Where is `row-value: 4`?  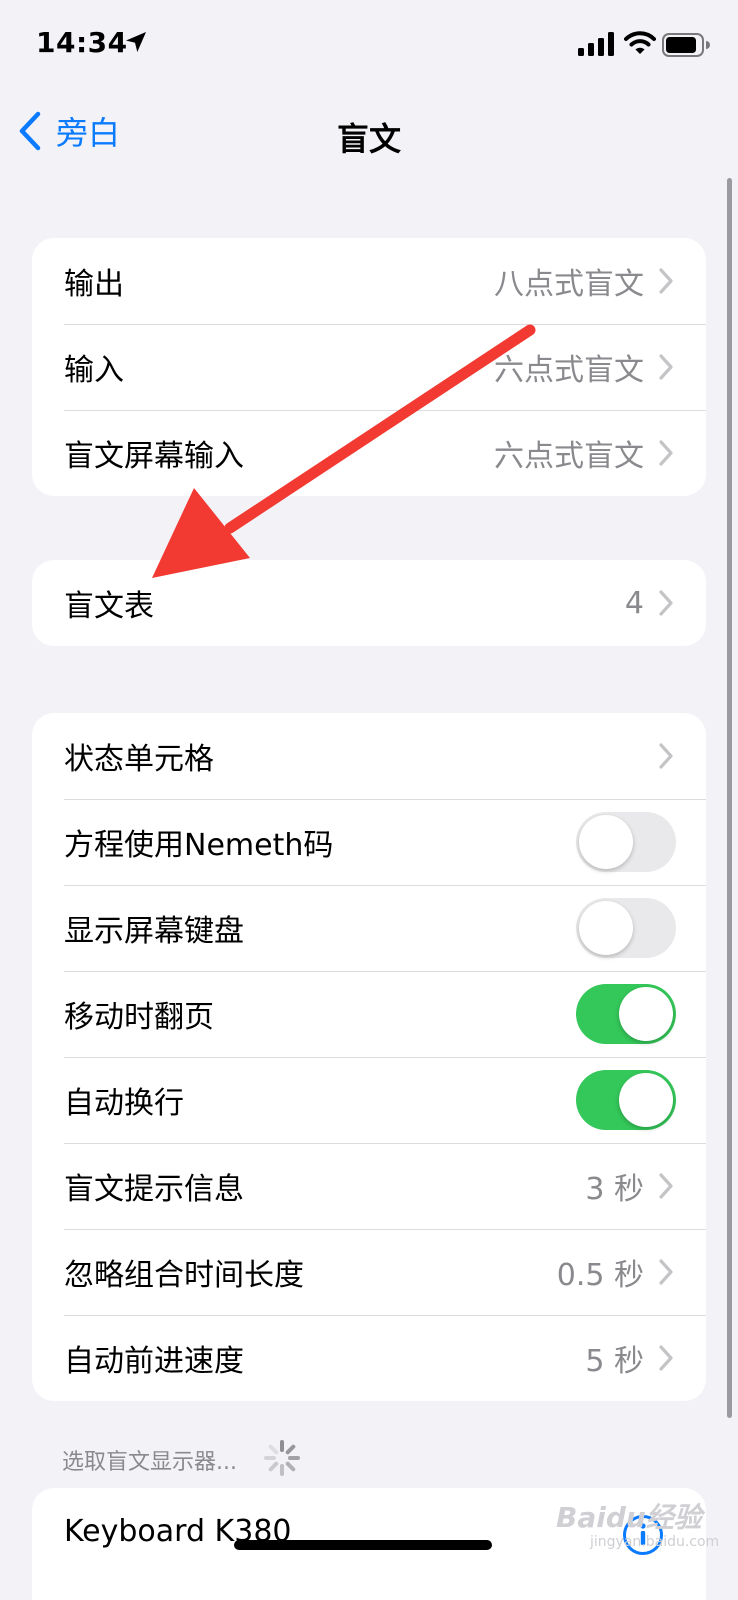 row-value: 4 is located at coordinates (634, 603).